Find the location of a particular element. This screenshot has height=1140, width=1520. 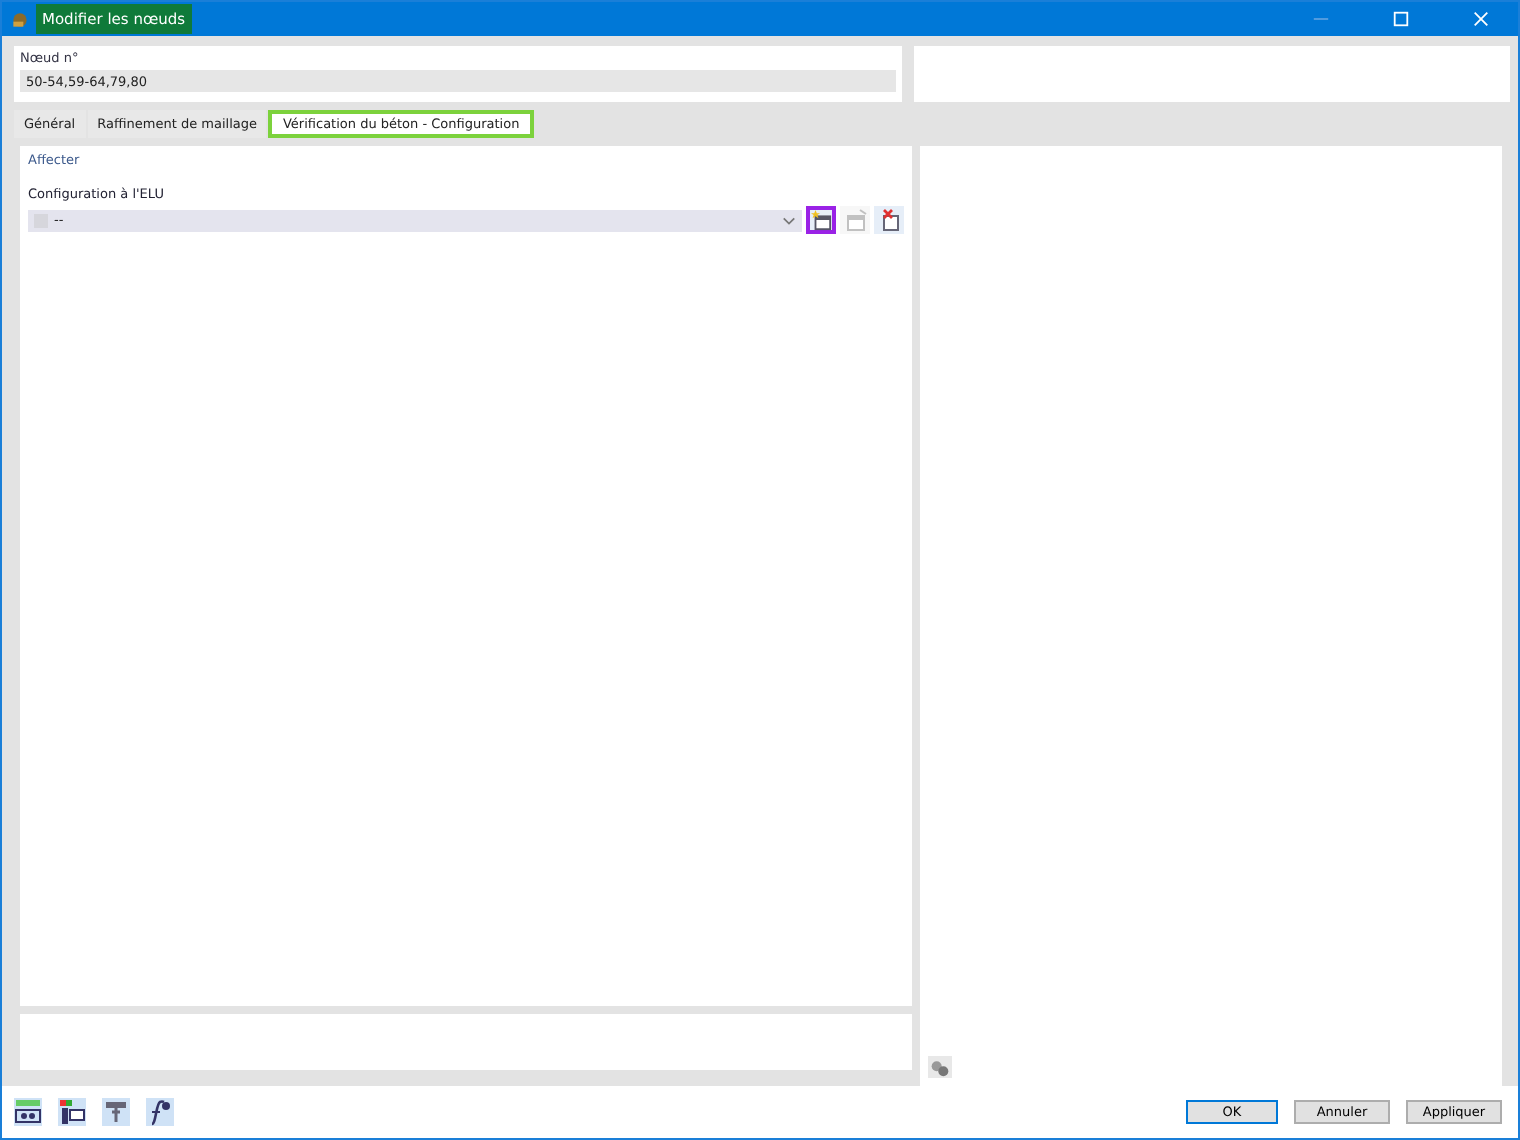

maximize-icon is located at coordinates (1401, 19).